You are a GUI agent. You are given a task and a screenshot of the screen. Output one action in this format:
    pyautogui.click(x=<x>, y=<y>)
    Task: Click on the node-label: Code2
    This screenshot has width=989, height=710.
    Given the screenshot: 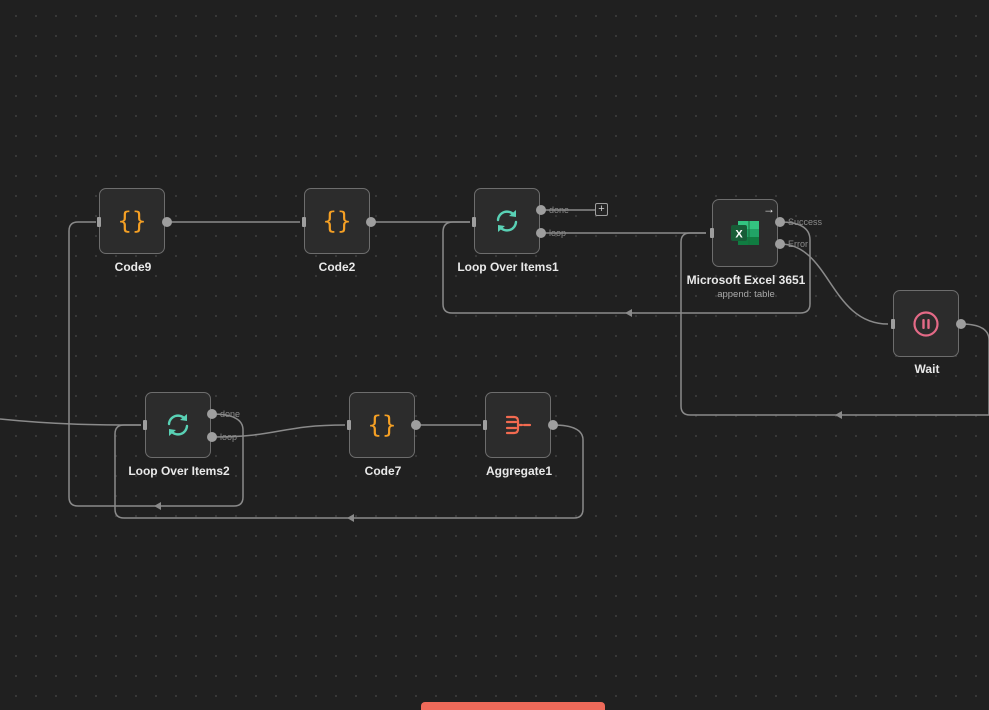 What is the action you would take?
    pyautogui.click(x=337, y=267)
    